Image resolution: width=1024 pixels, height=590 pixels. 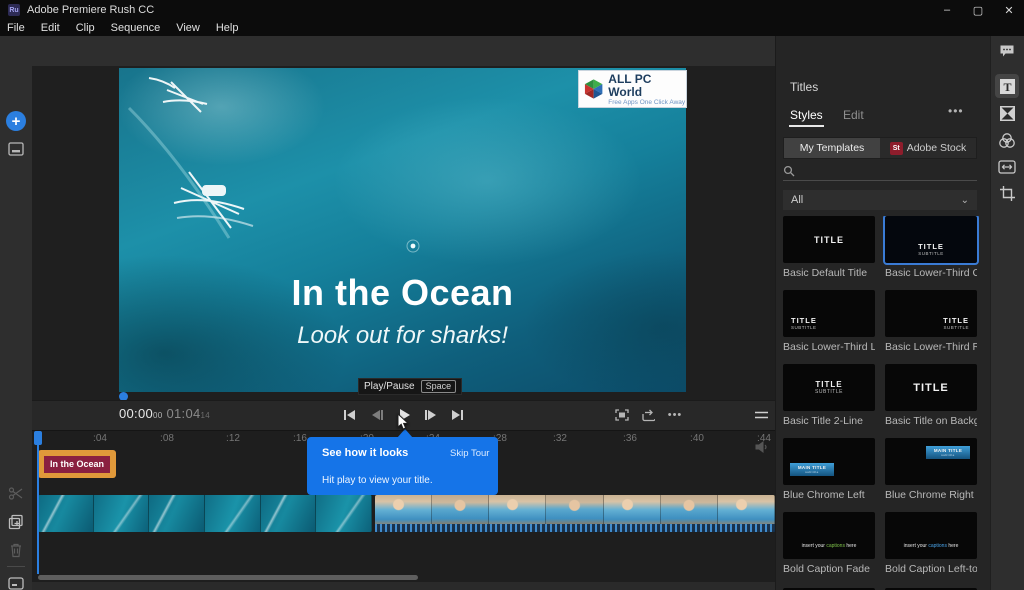 What do you see at coordinates (16, 550) in the screenshot?
I see `delete-trash-icon` at bounding box center [16, 550].